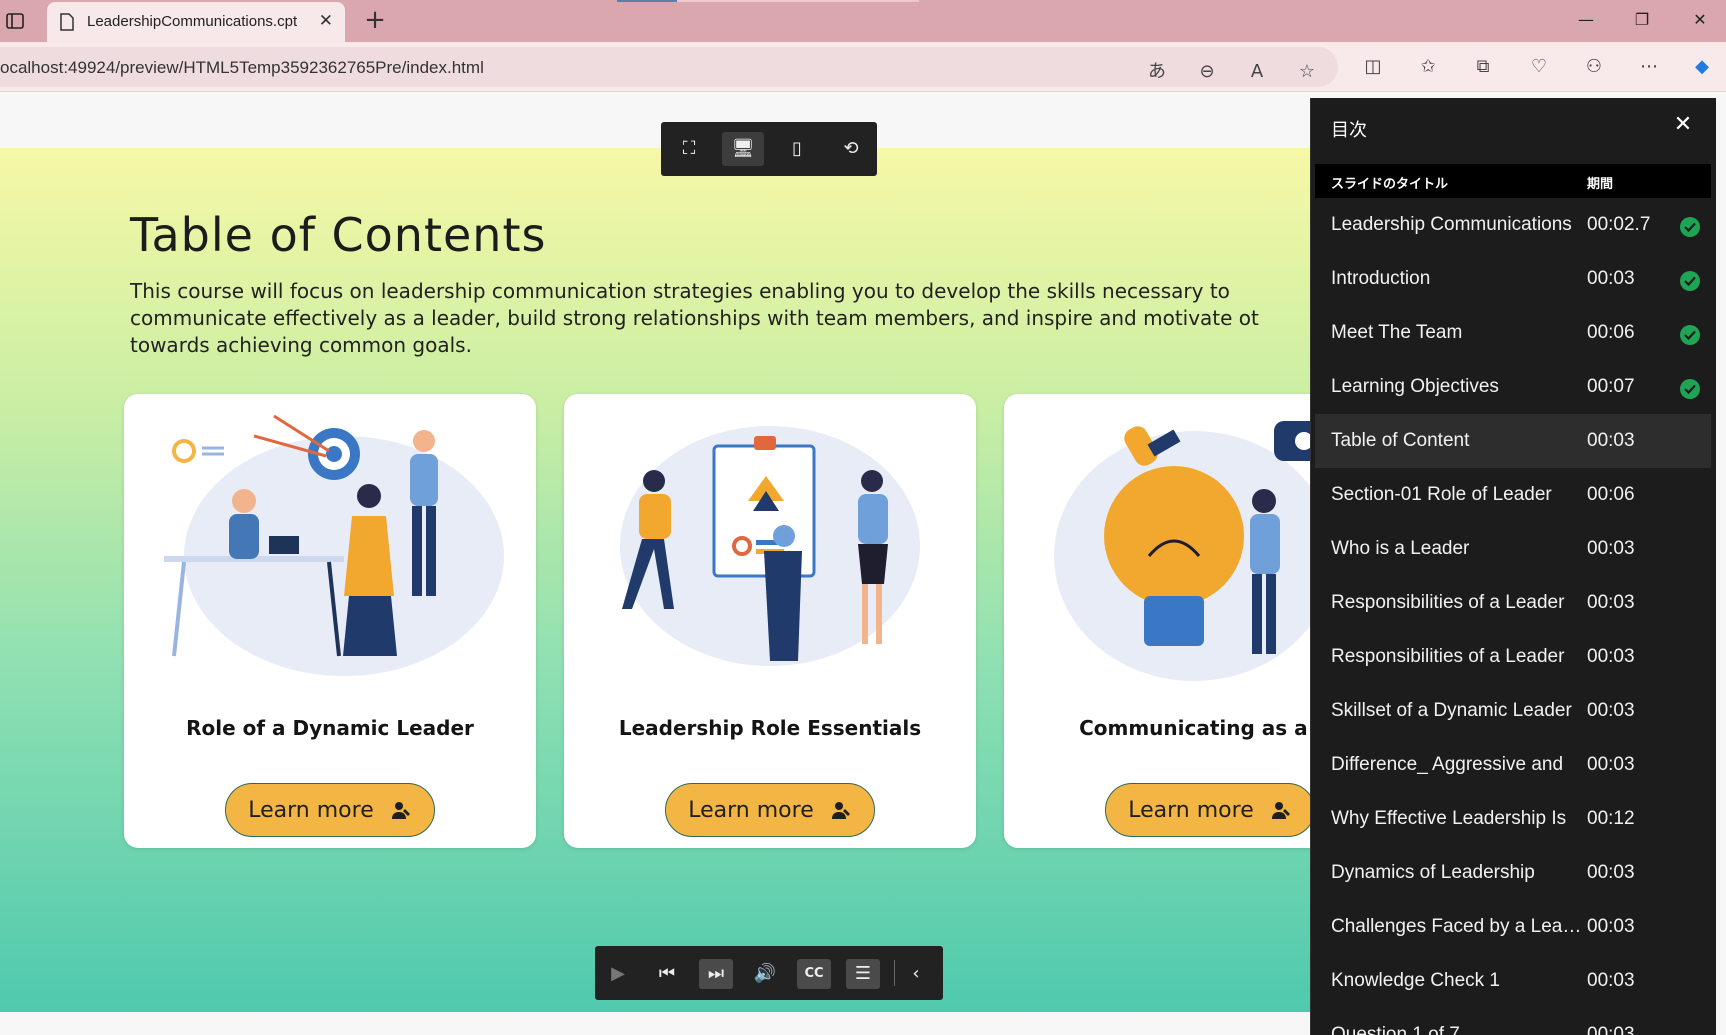 The height and width of the screenshot is (1035, 1726). Describe the element at coordinates (743, 149) in the screenshot. I see `desktop-view-icon: 🖥` at that location.